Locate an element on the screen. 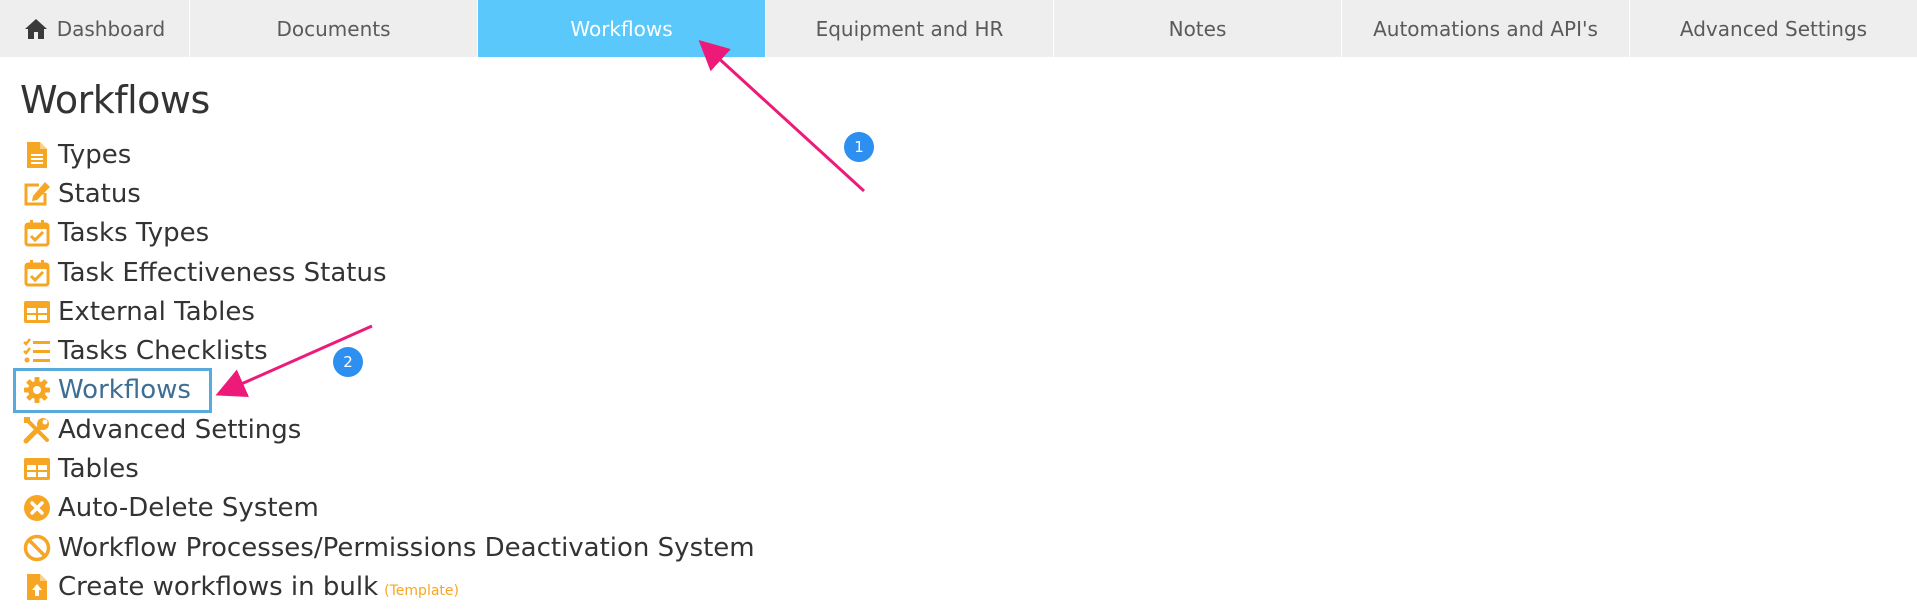  edit-icon is located at coordinates (37, 194).